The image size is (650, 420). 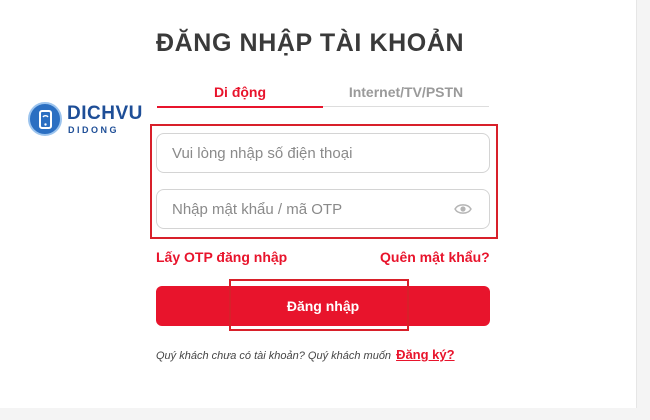 What do you see at coordinates (310, 43) in the screenshot?
I see `page-title: ĐĂNG NHẬP TÀI KHOẢN` at bounding box center [310, 43].